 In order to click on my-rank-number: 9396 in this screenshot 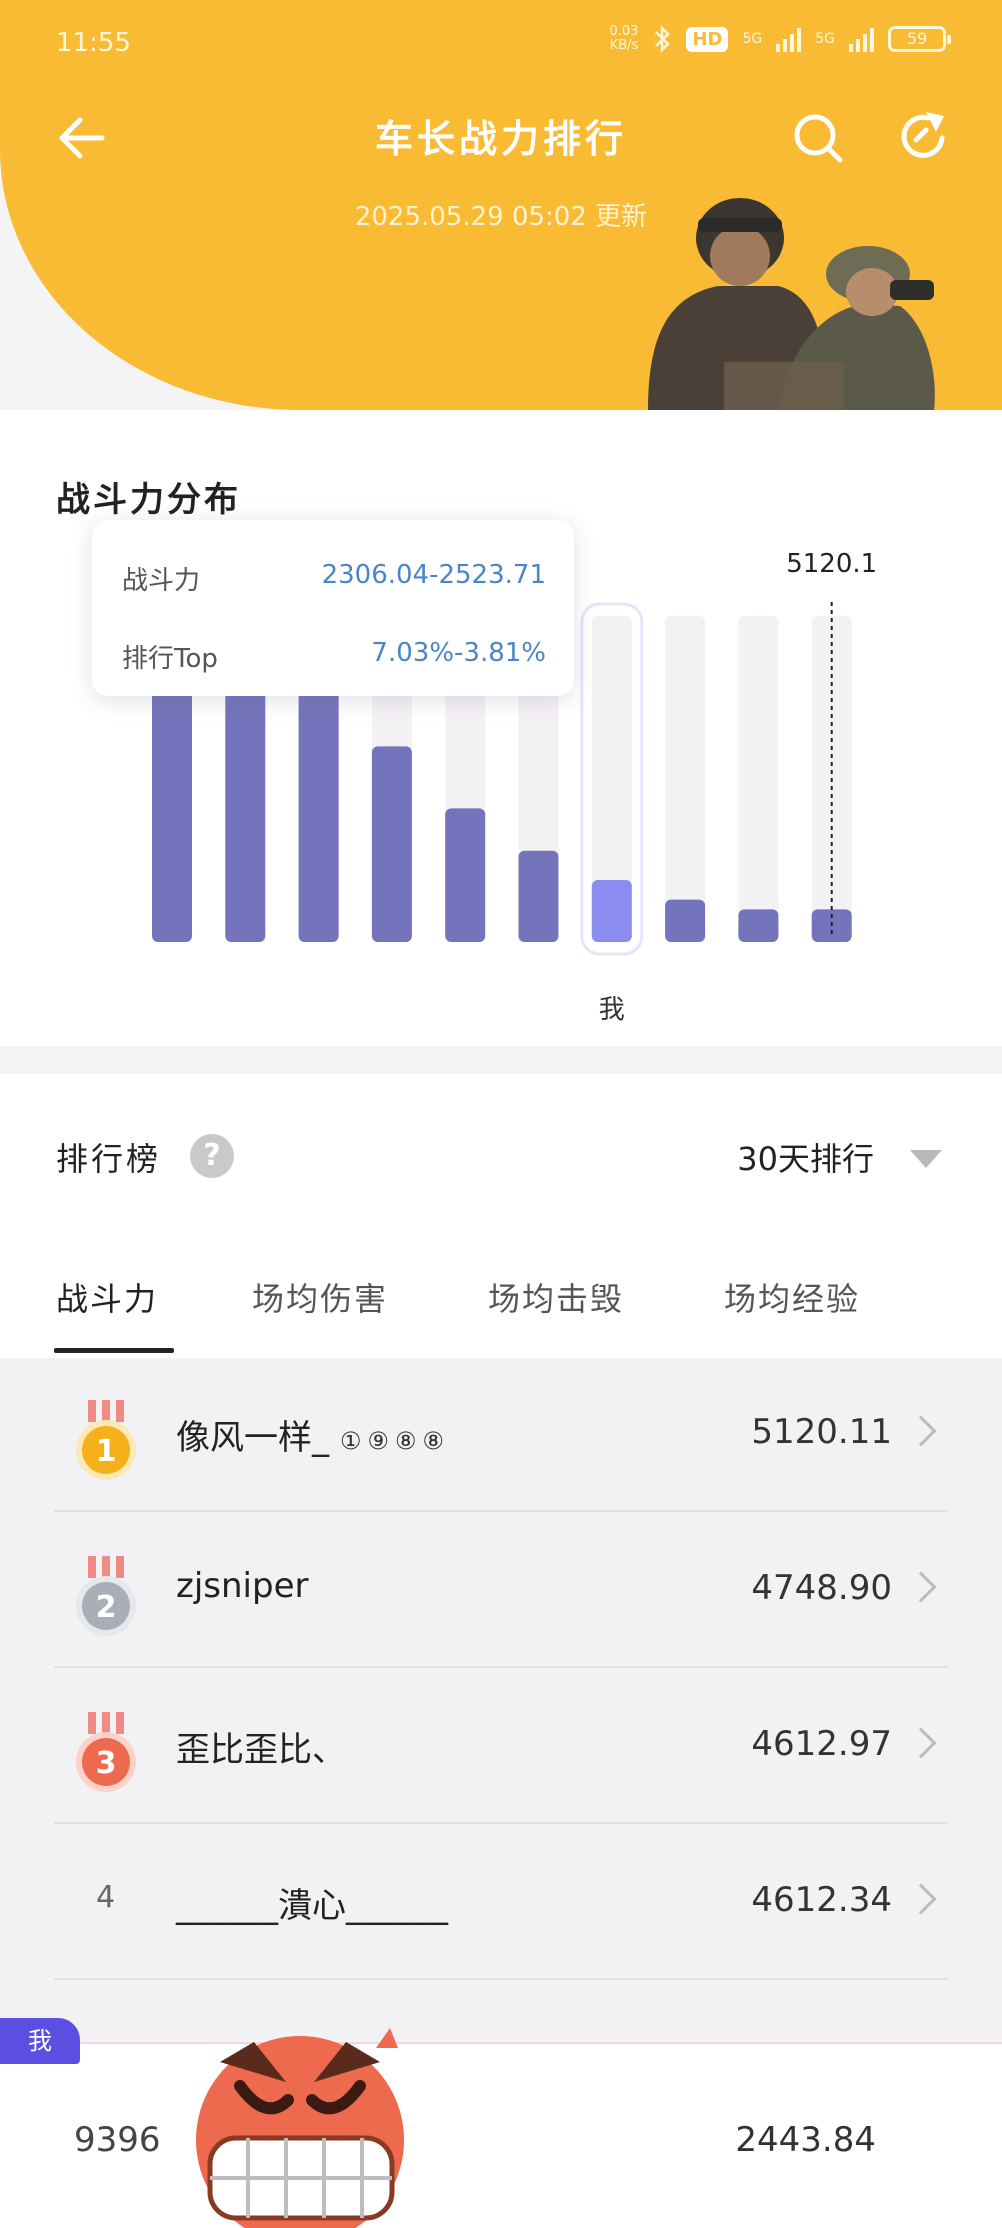, I will do `click(117, 2140)`.